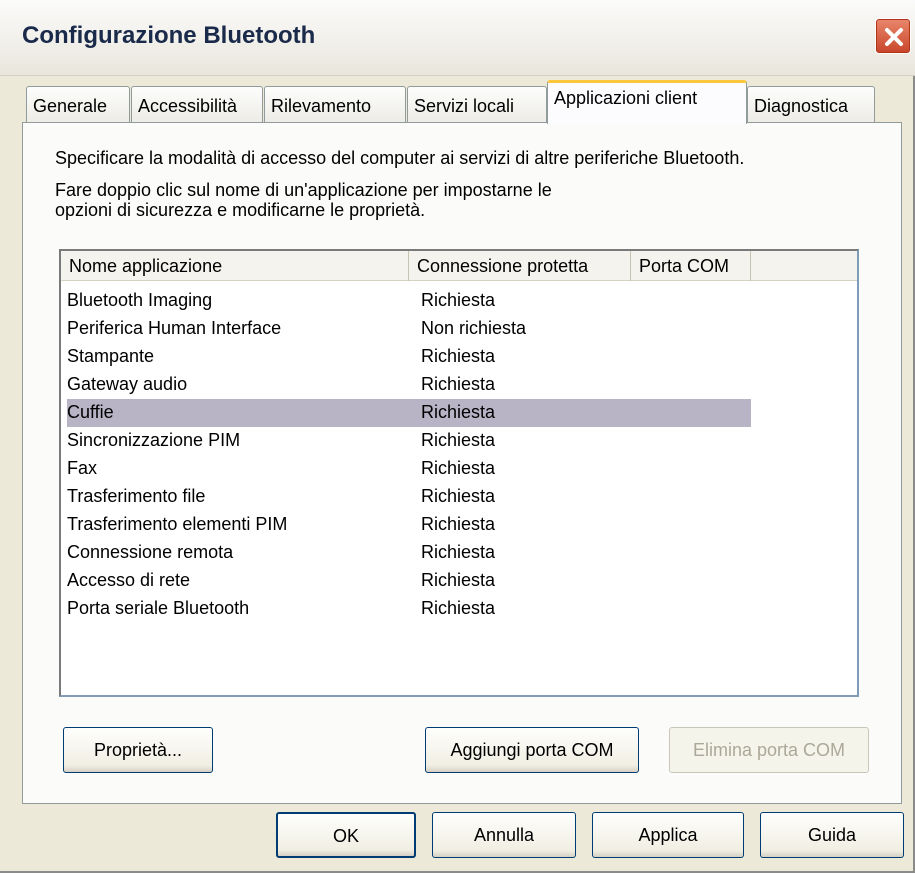 This screenshot has width=915, height=873. Describe the element at coordinates (647, 102) in the screenshot. I see `tab-applicazioni-client: Applicazioni client` at that location.